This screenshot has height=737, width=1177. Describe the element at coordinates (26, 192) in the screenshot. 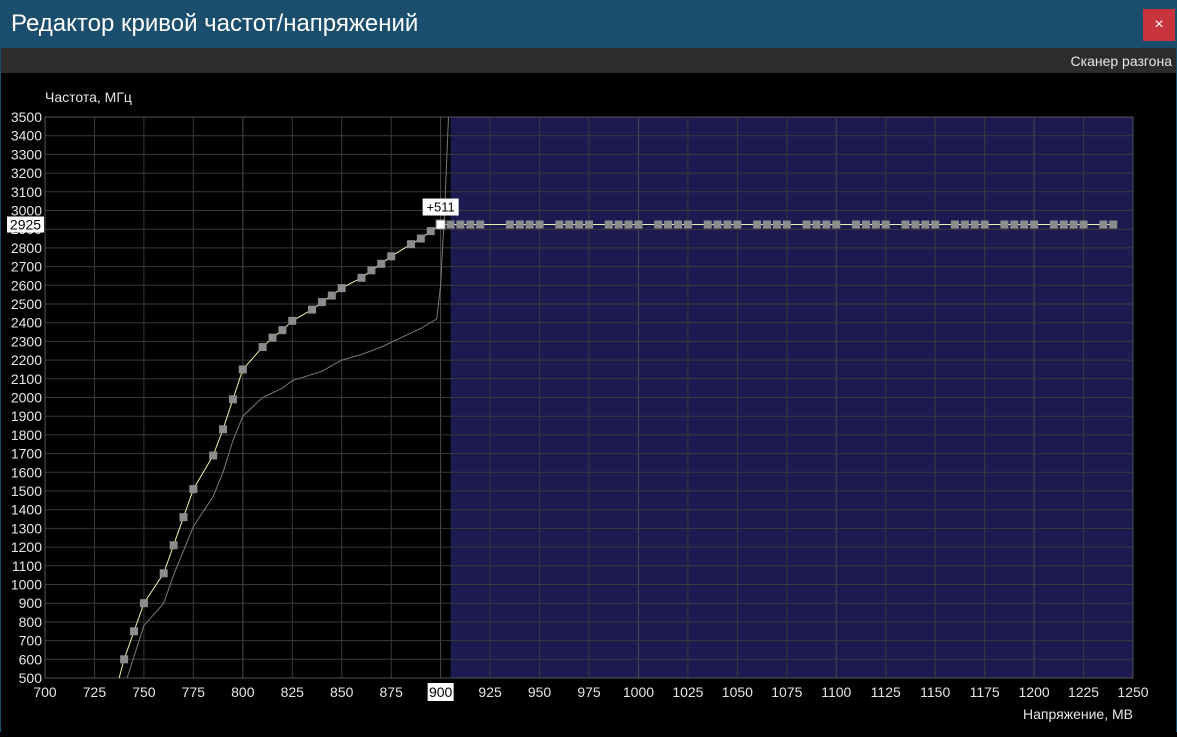

I see `y-tick-label: 3100` at that location.